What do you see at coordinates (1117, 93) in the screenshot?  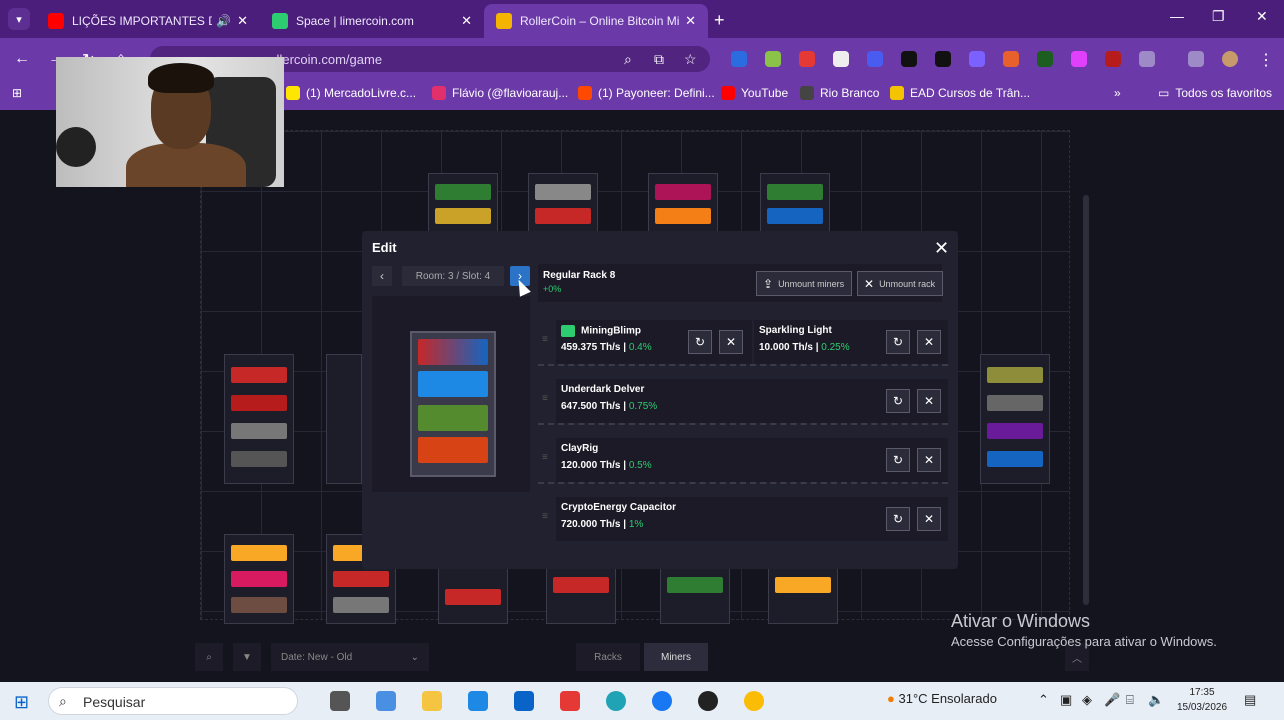 I see `more-bookmarks-icon: »` at bounding box center [1117, 93].